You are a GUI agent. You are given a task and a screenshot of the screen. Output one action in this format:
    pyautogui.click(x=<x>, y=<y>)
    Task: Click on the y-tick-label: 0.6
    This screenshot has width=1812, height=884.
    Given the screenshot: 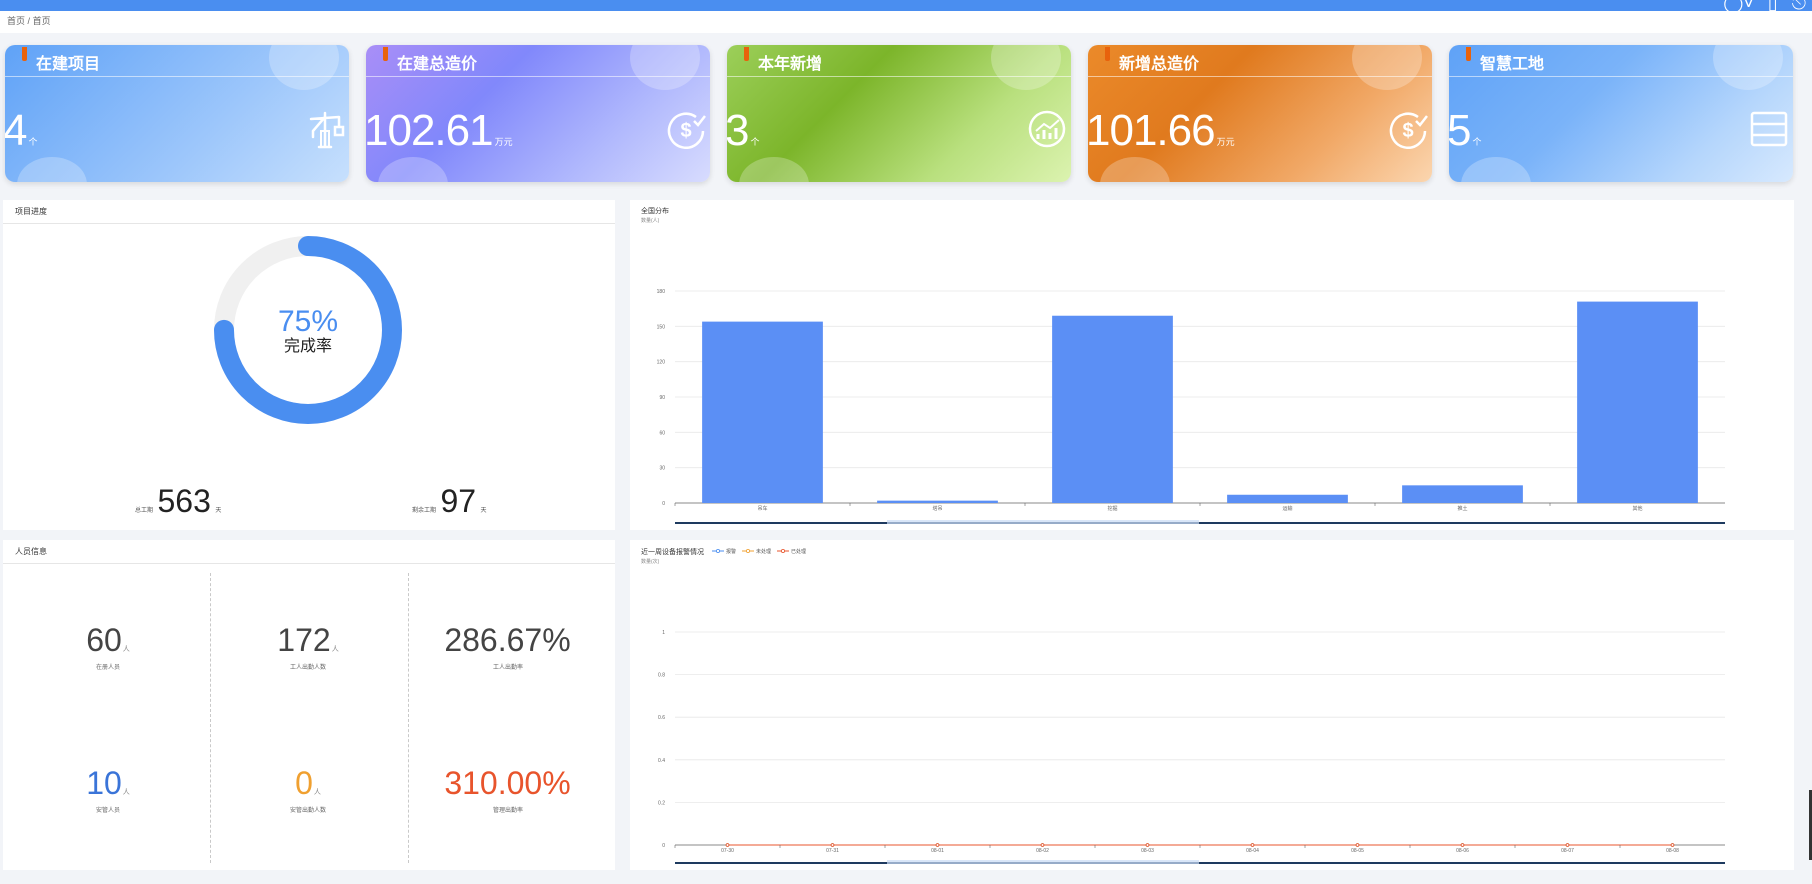 What is the action you would take?
    pyautogui.click(x=661, y=718)
    